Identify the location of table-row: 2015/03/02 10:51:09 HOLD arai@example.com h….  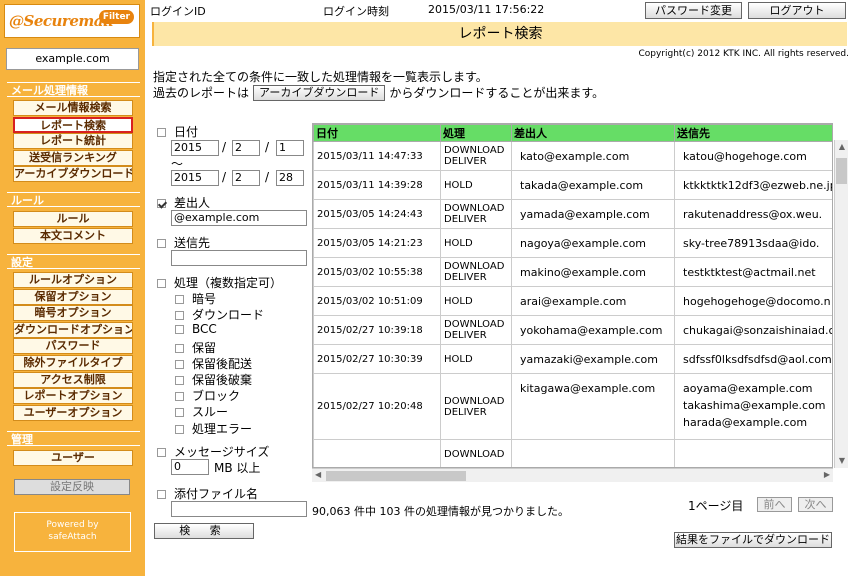
(572, 301).